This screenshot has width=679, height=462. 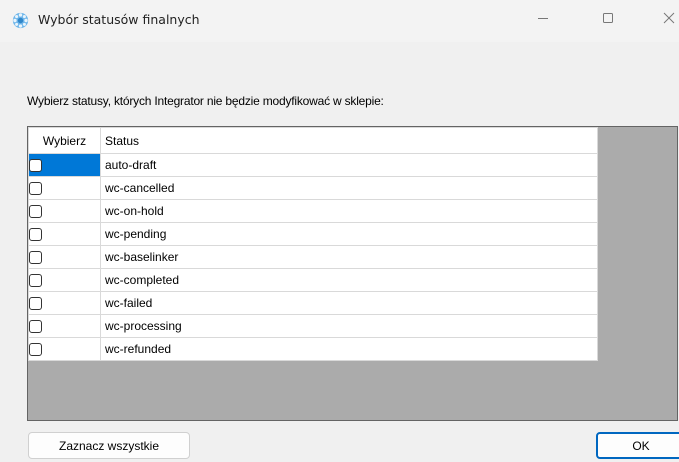 I want to click on table-row: wc-cancelled, so click(x=313, y=188).